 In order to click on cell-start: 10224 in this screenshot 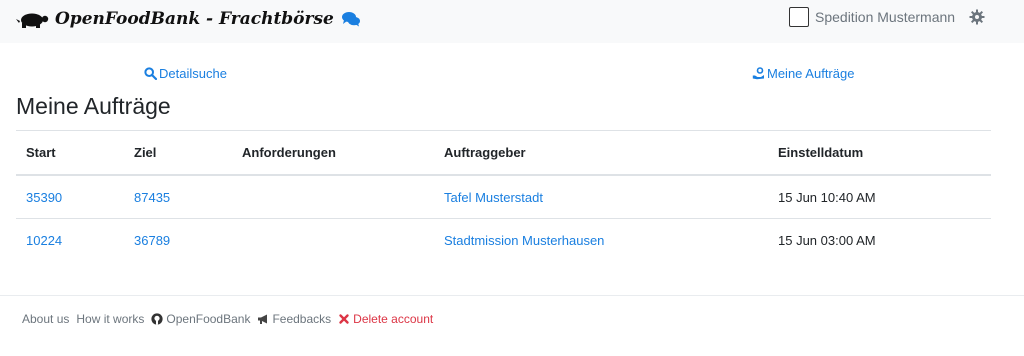, I will do `click(70, 240)`.